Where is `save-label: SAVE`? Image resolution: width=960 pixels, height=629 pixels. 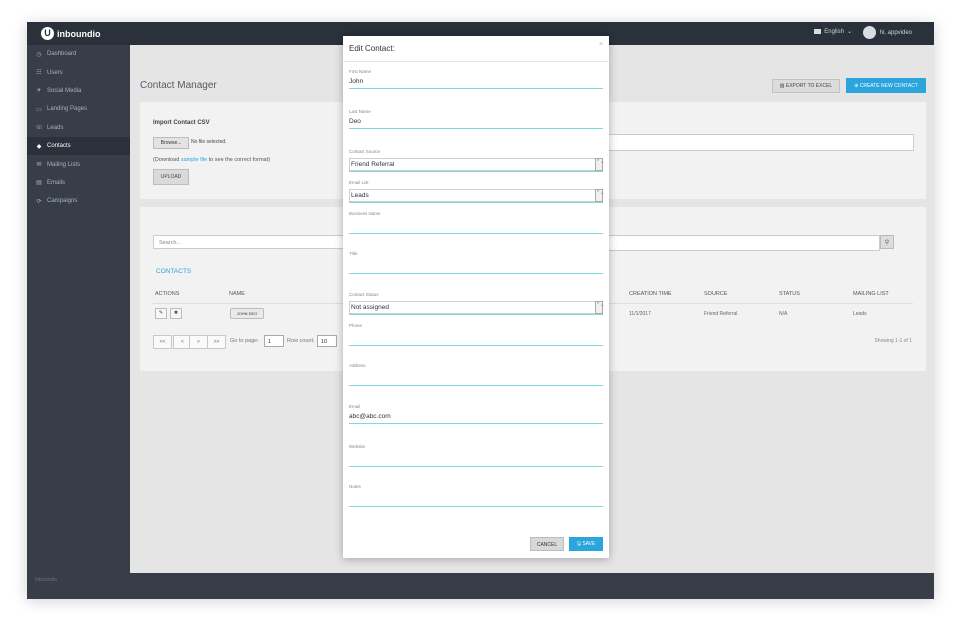
save-label: SAVE is located at coordinates (589, 544).